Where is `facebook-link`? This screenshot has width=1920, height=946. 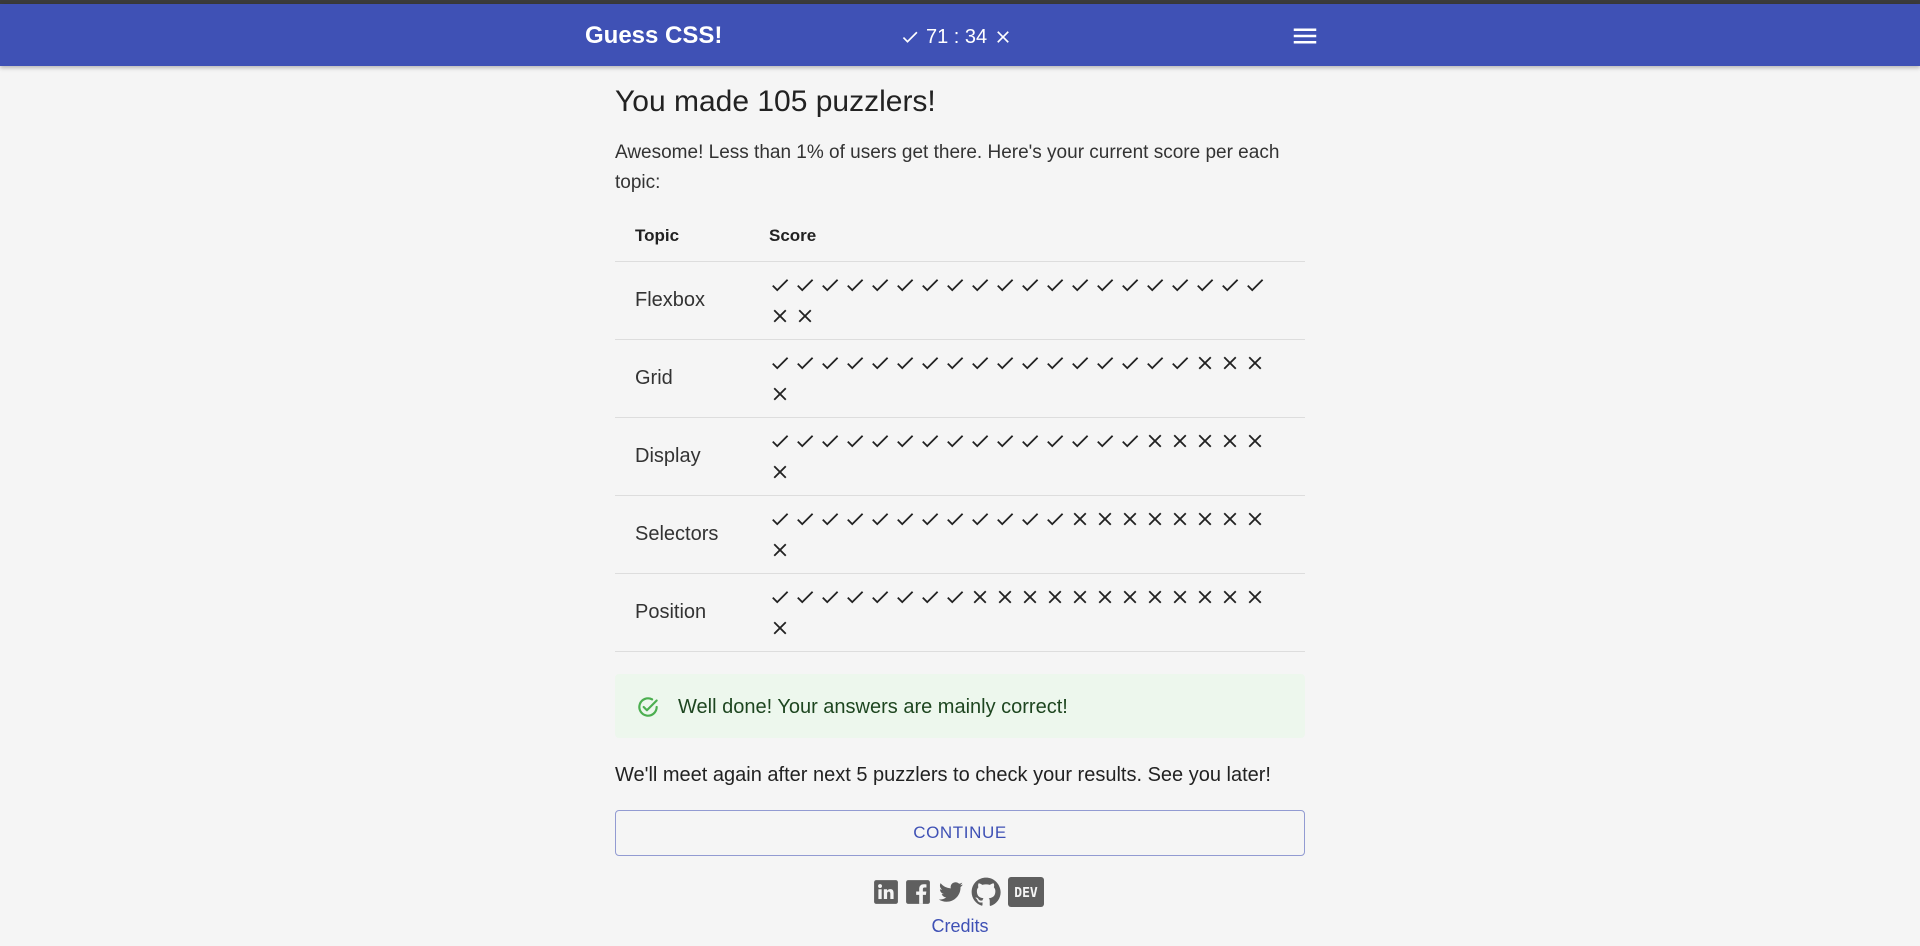 facebook-link is located at coordinates (918, 892).